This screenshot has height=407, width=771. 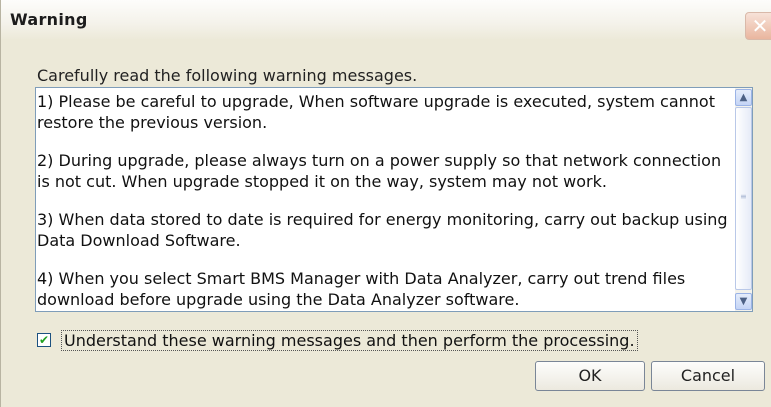 What do you see at coordinates (590, 376) in the screenshot?
I see `ok-button: OK` at bounding box center [590, 376].